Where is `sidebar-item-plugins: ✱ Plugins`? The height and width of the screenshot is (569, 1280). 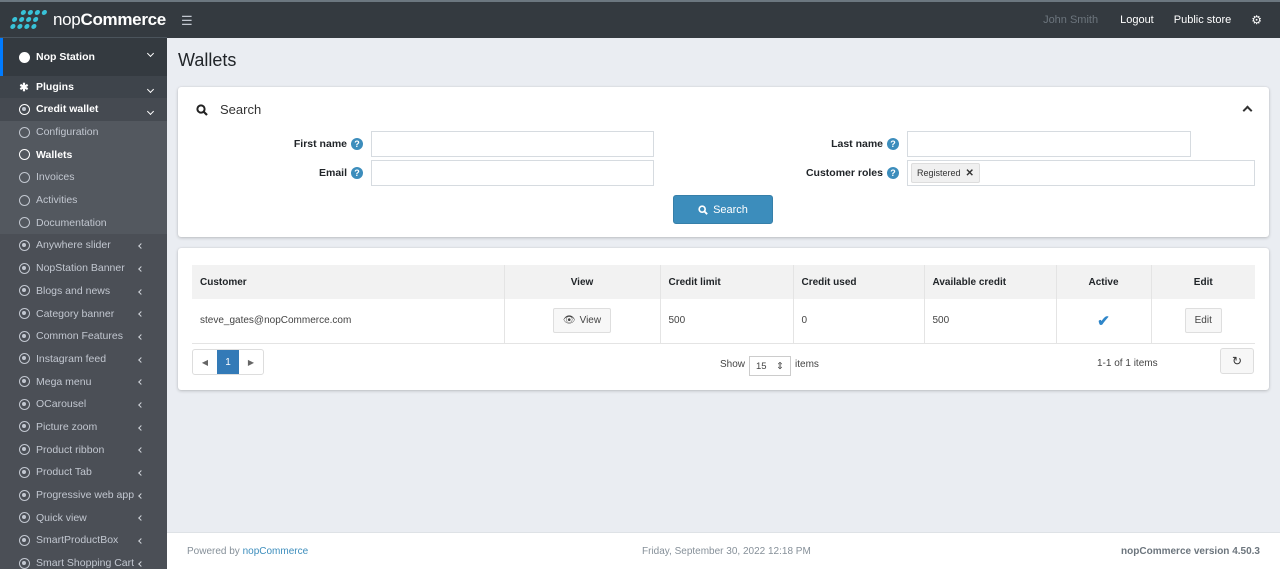 sidebar-item-plugins: ✱ Plugins is located at coordinates (83, 87).